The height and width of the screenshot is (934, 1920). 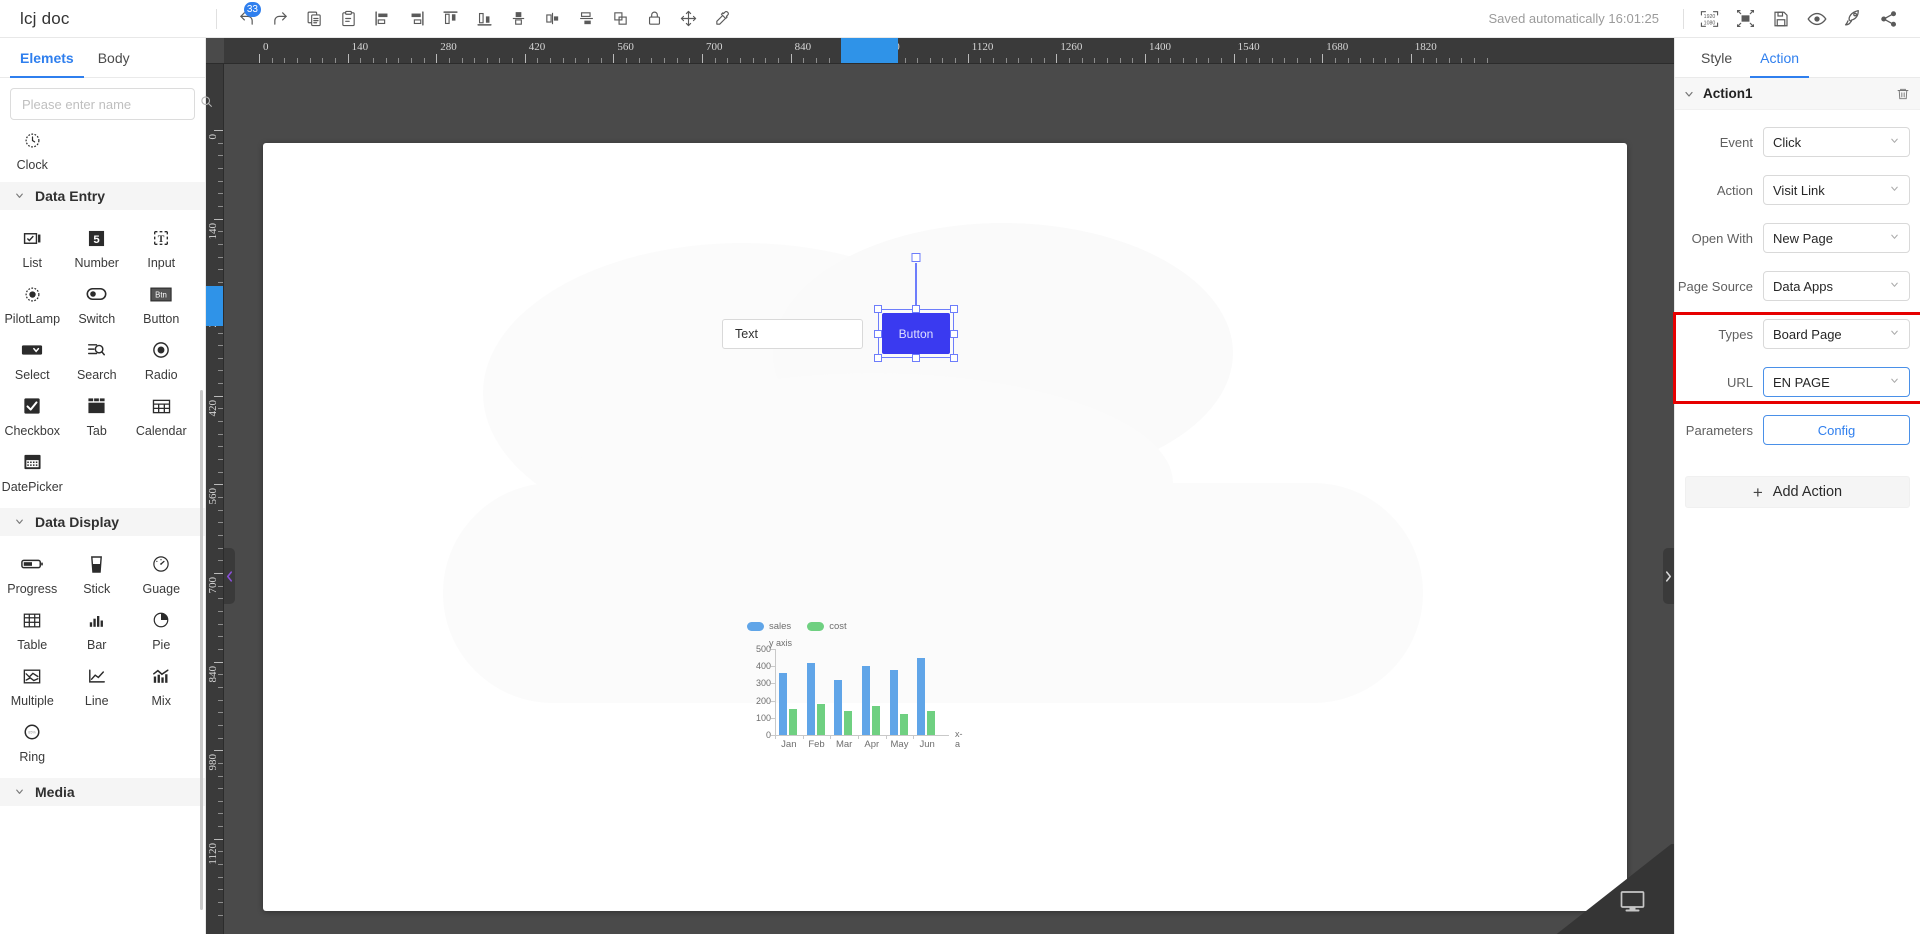 What do you see at coordinates (96, 263) in the screenshot?
I see `palette-item-label: Number` at bounding box center [96, 263].